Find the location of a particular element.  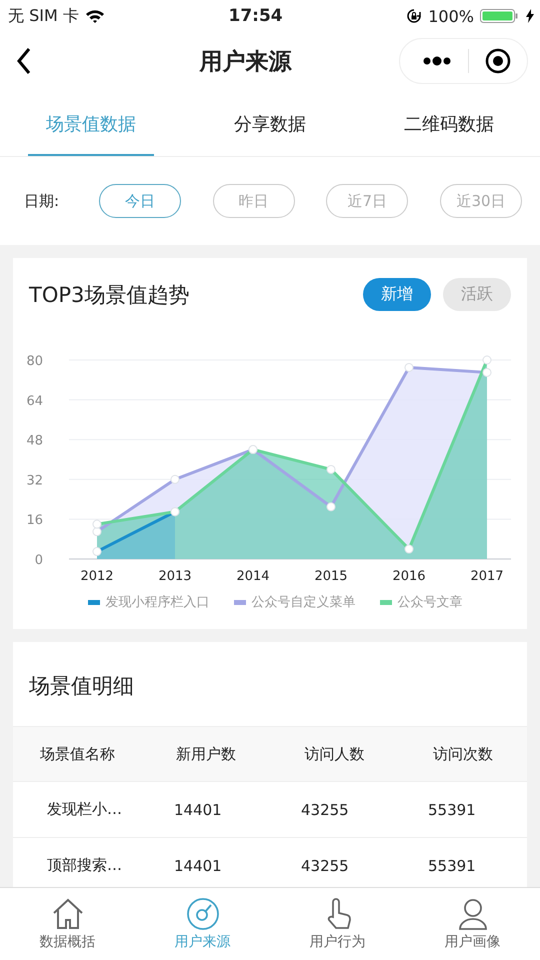

axis-tick-label: 80 is located at coordinates (34, 361).